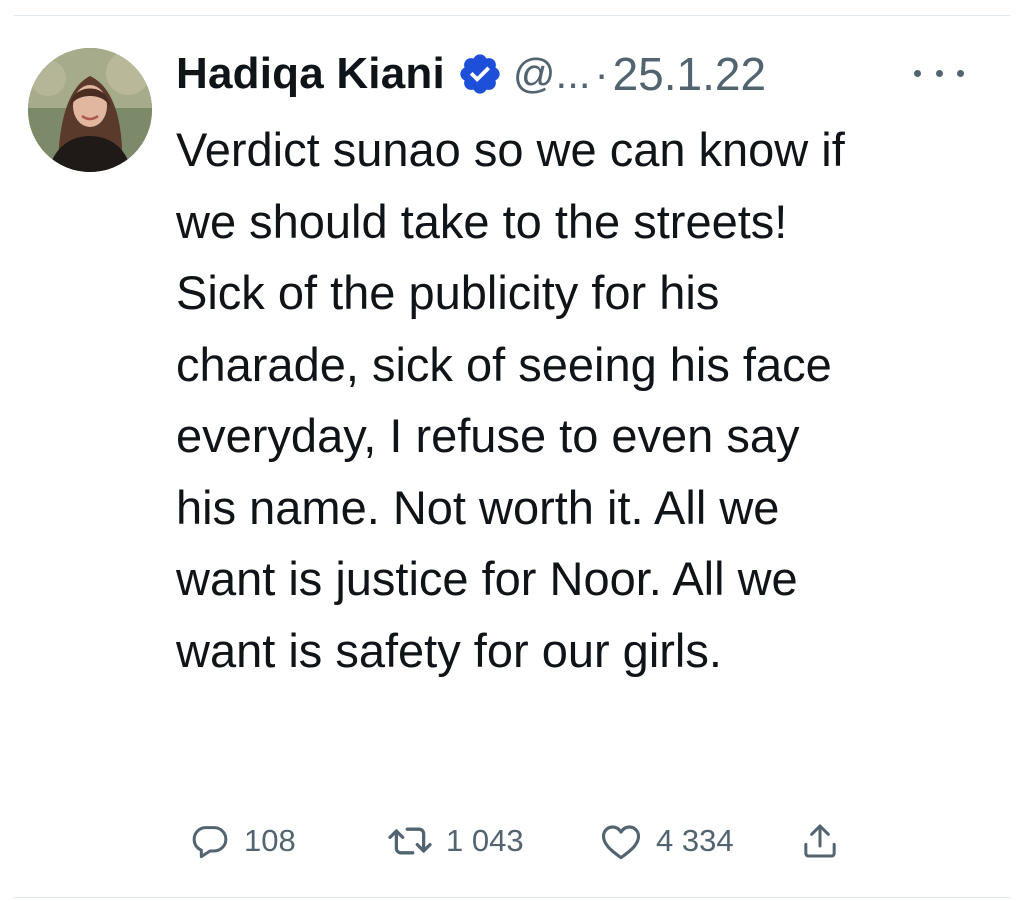  I want to click on top-divider, so click(512, 15).